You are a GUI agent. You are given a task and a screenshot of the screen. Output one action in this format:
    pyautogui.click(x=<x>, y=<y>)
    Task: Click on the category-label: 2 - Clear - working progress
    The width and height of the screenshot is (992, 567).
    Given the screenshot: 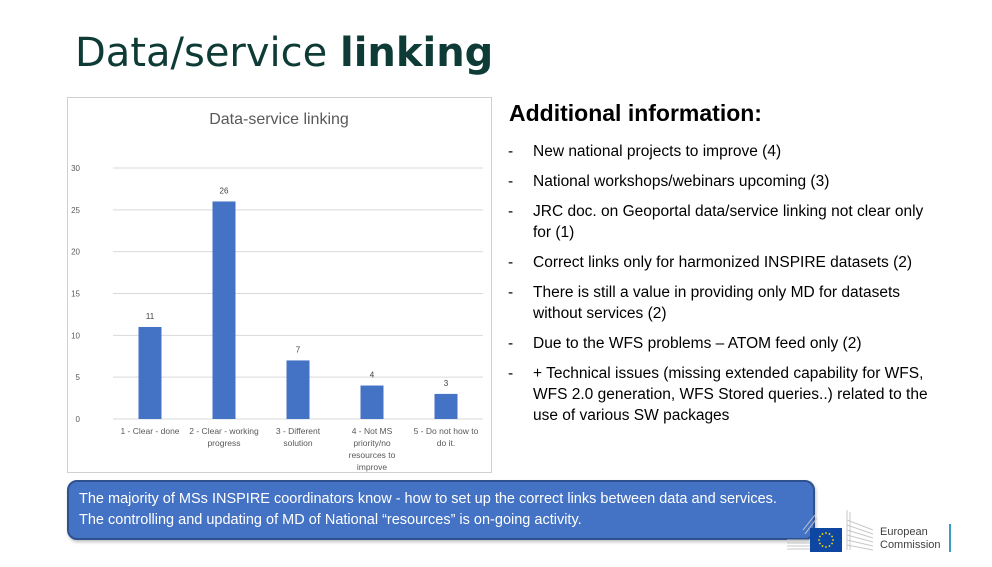 What is the action you would take?
    pyautogui.click(x=224, y=437)
    